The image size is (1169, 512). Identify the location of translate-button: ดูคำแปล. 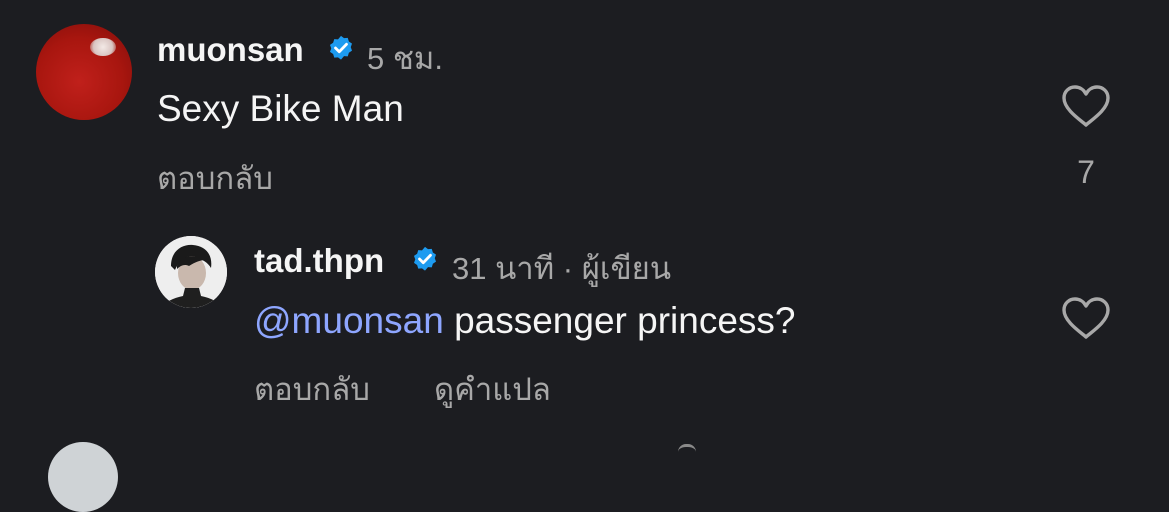
(492, 389).